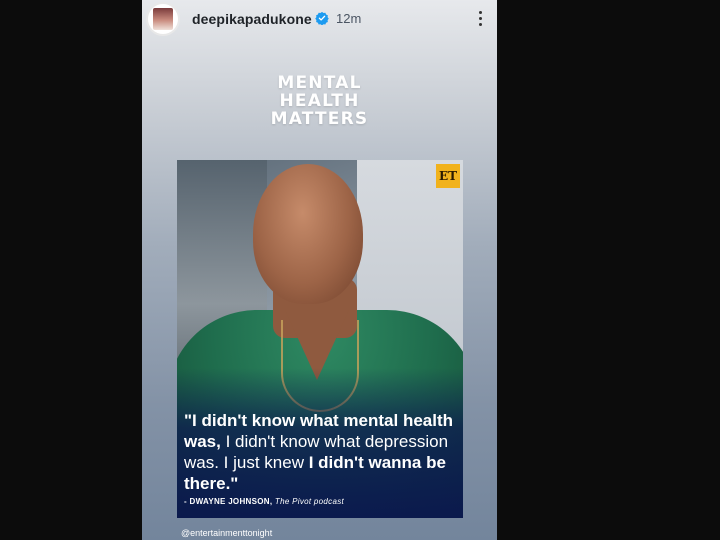  Describe the element at coordinates (448, 176) in the screenshot. I see `et-logo: ET` at that location.